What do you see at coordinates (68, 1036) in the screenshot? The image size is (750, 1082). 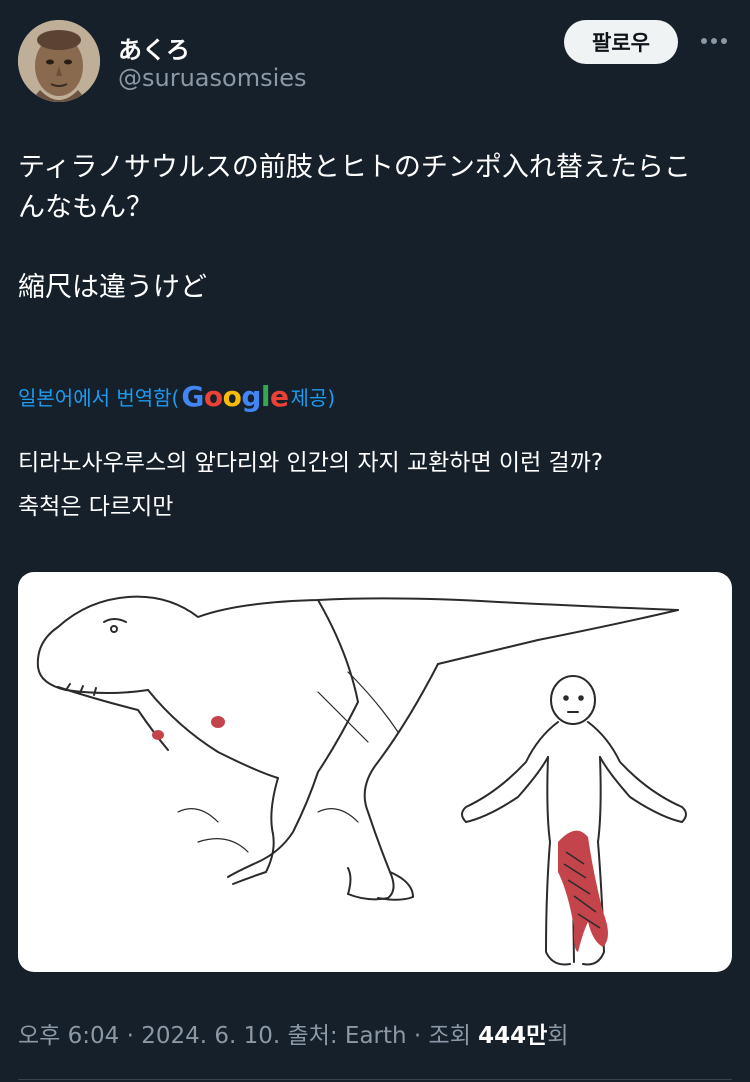 I see `tweet-time: 오후 6:04` at bounding box center [68, 1036].